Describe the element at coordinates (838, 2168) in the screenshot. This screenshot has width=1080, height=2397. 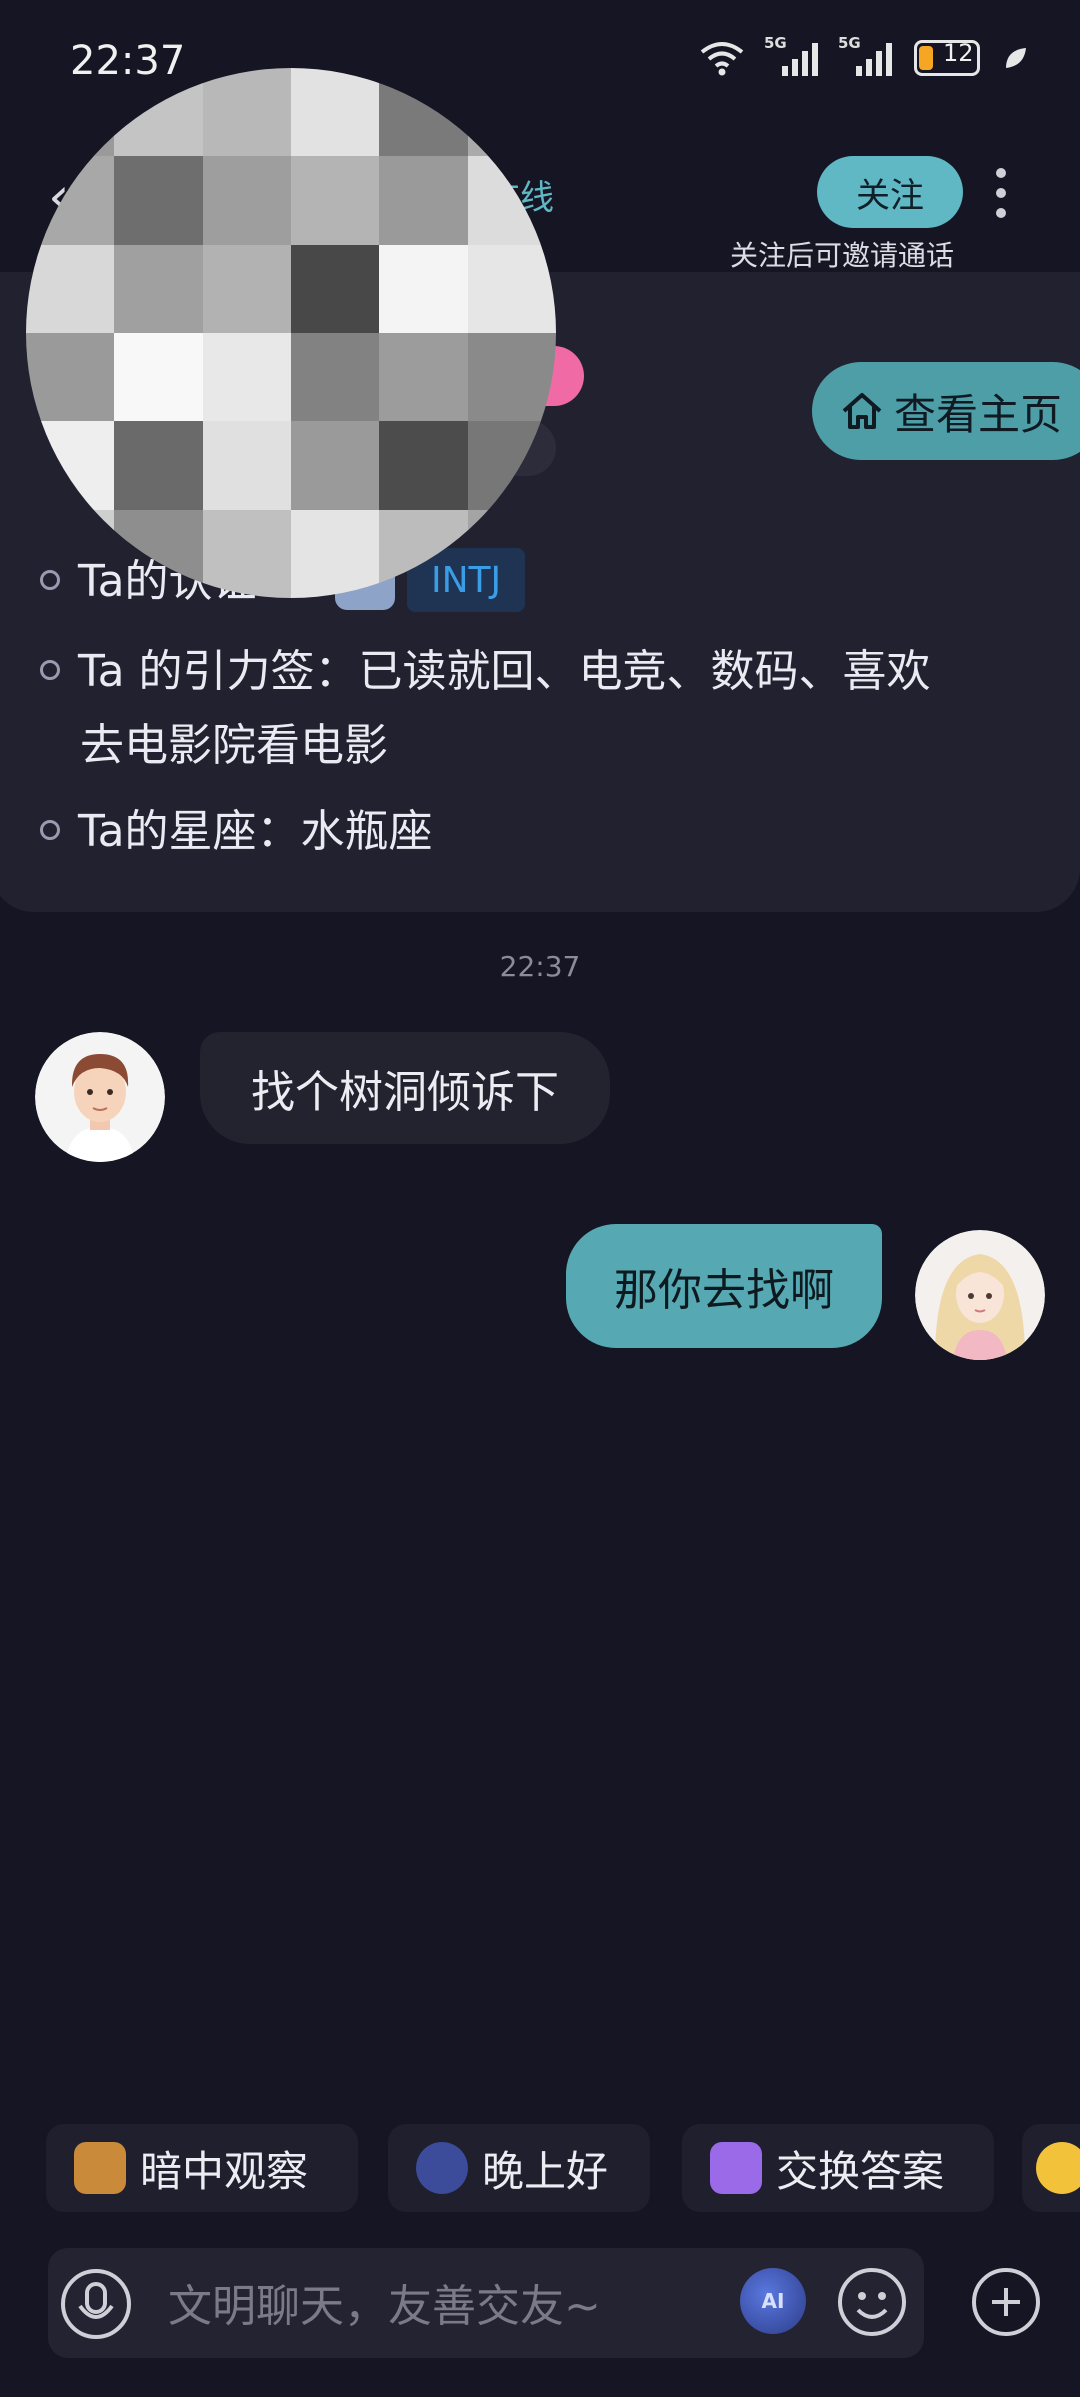
I see `quick-reply-exchange-answers: 交换答案` at that location.